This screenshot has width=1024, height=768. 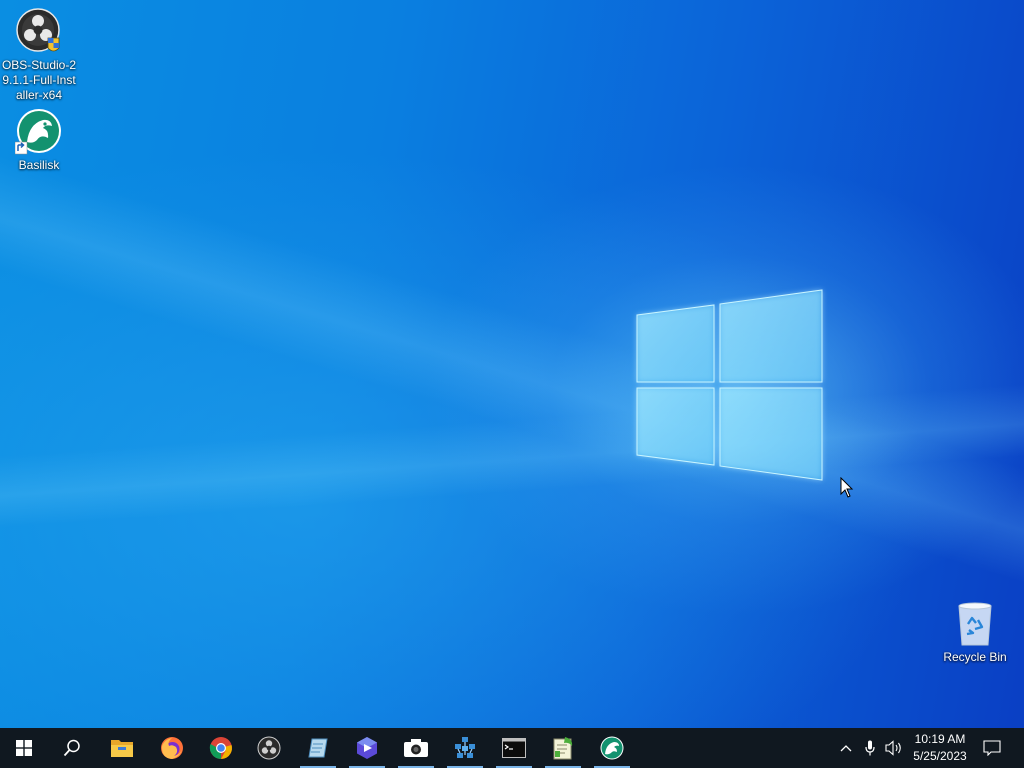 I want to click on clock-date: 5/25/2023, so click(x=940, y=756).